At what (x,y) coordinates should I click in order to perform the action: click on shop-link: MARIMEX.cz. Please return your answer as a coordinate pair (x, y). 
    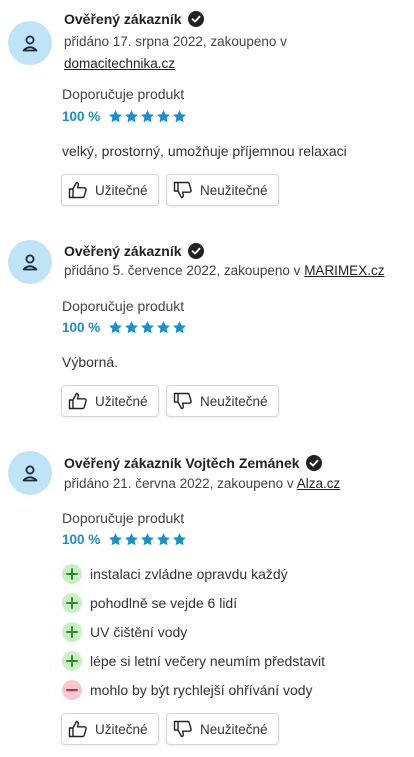
    Looking at the image, I should click on (344, 270).